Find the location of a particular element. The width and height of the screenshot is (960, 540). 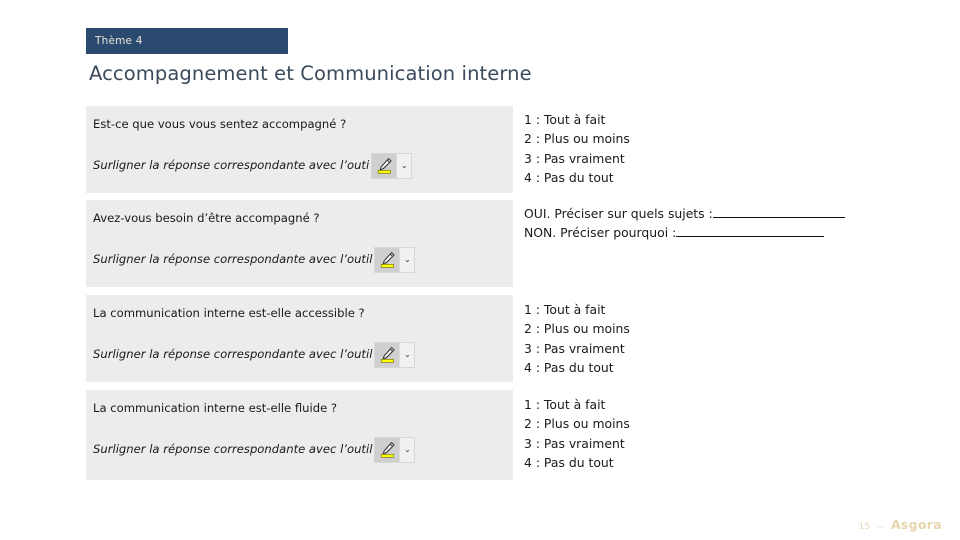

highlighter-control-1: ⌄ is located at coordinates (392, 165).